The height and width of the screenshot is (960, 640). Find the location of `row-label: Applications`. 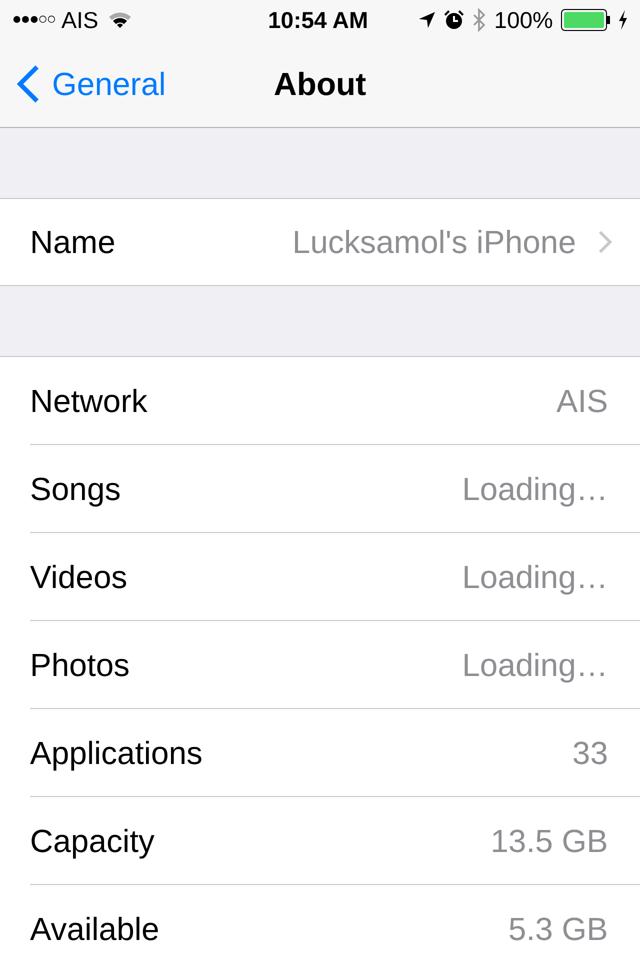

row-label: Applications is located at coordinates (116, 753).